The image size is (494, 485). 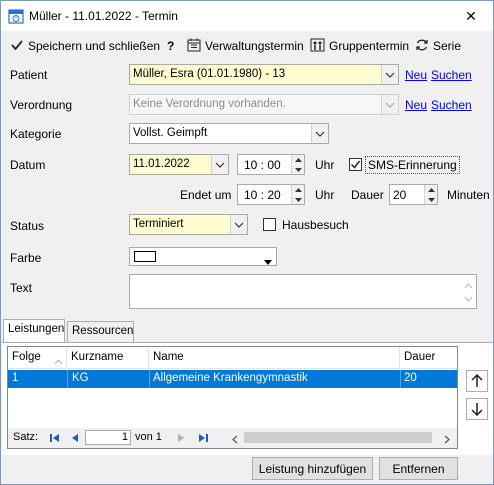 I want to click on admin-appointment-button: Verwaltungstermin, so click(x=245, y=46).